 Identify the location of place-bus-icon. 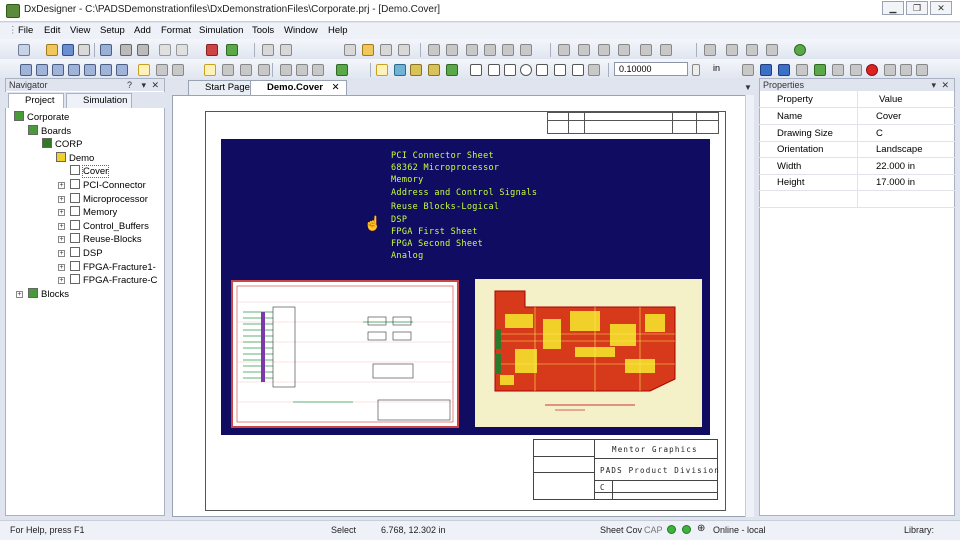
(604, 50).